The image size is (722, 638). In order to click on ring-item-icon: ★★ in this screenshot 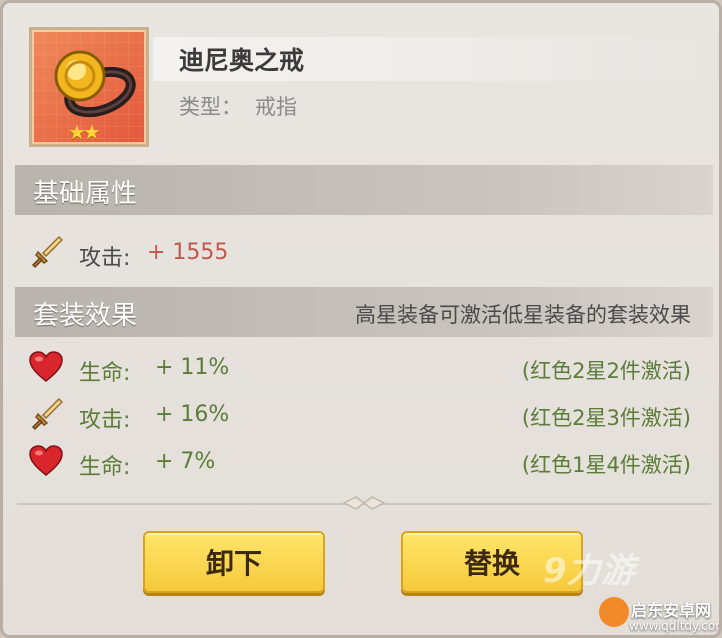, I will do `click(89, 87)`.